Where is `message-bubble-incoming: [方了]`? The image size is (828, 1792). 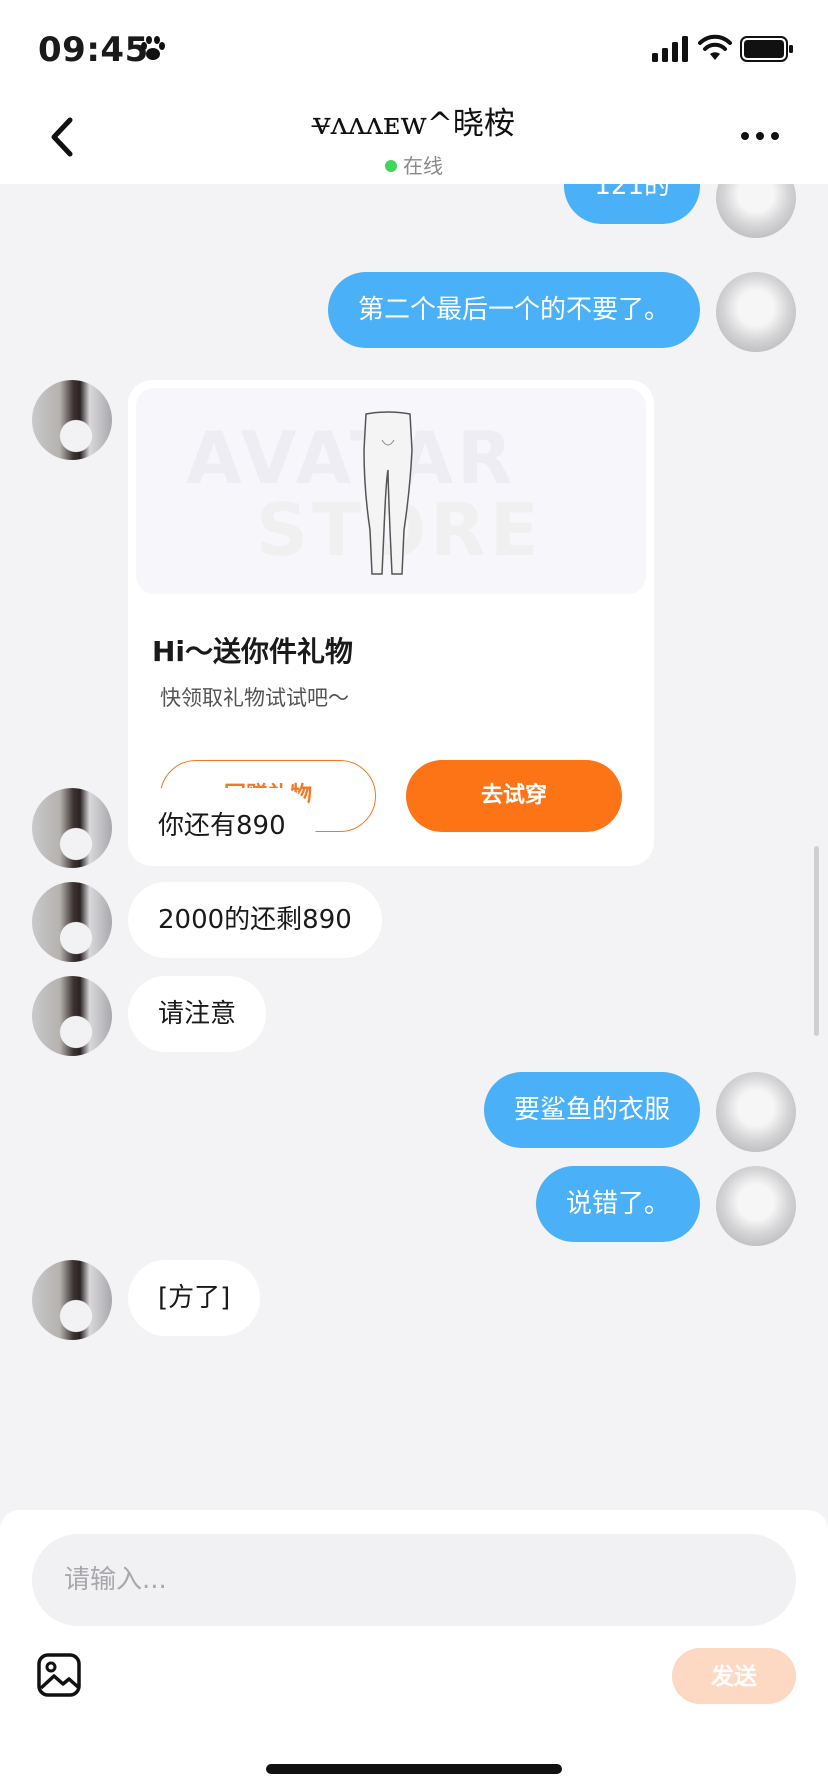 message-bubble-incoming: [方了] is located at coordinates (194, 1298).